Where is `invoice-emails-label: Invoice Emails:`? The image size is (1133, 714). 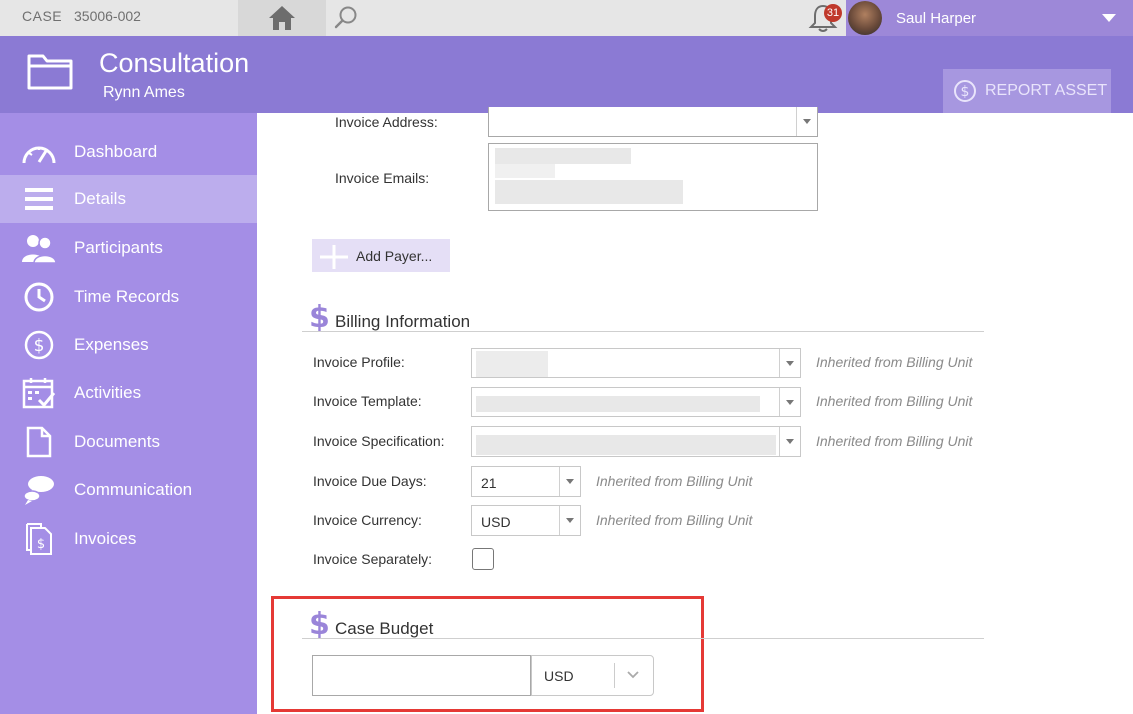 invoice-emails-label: Invoice Emails: is located at coordinates (382, 178).